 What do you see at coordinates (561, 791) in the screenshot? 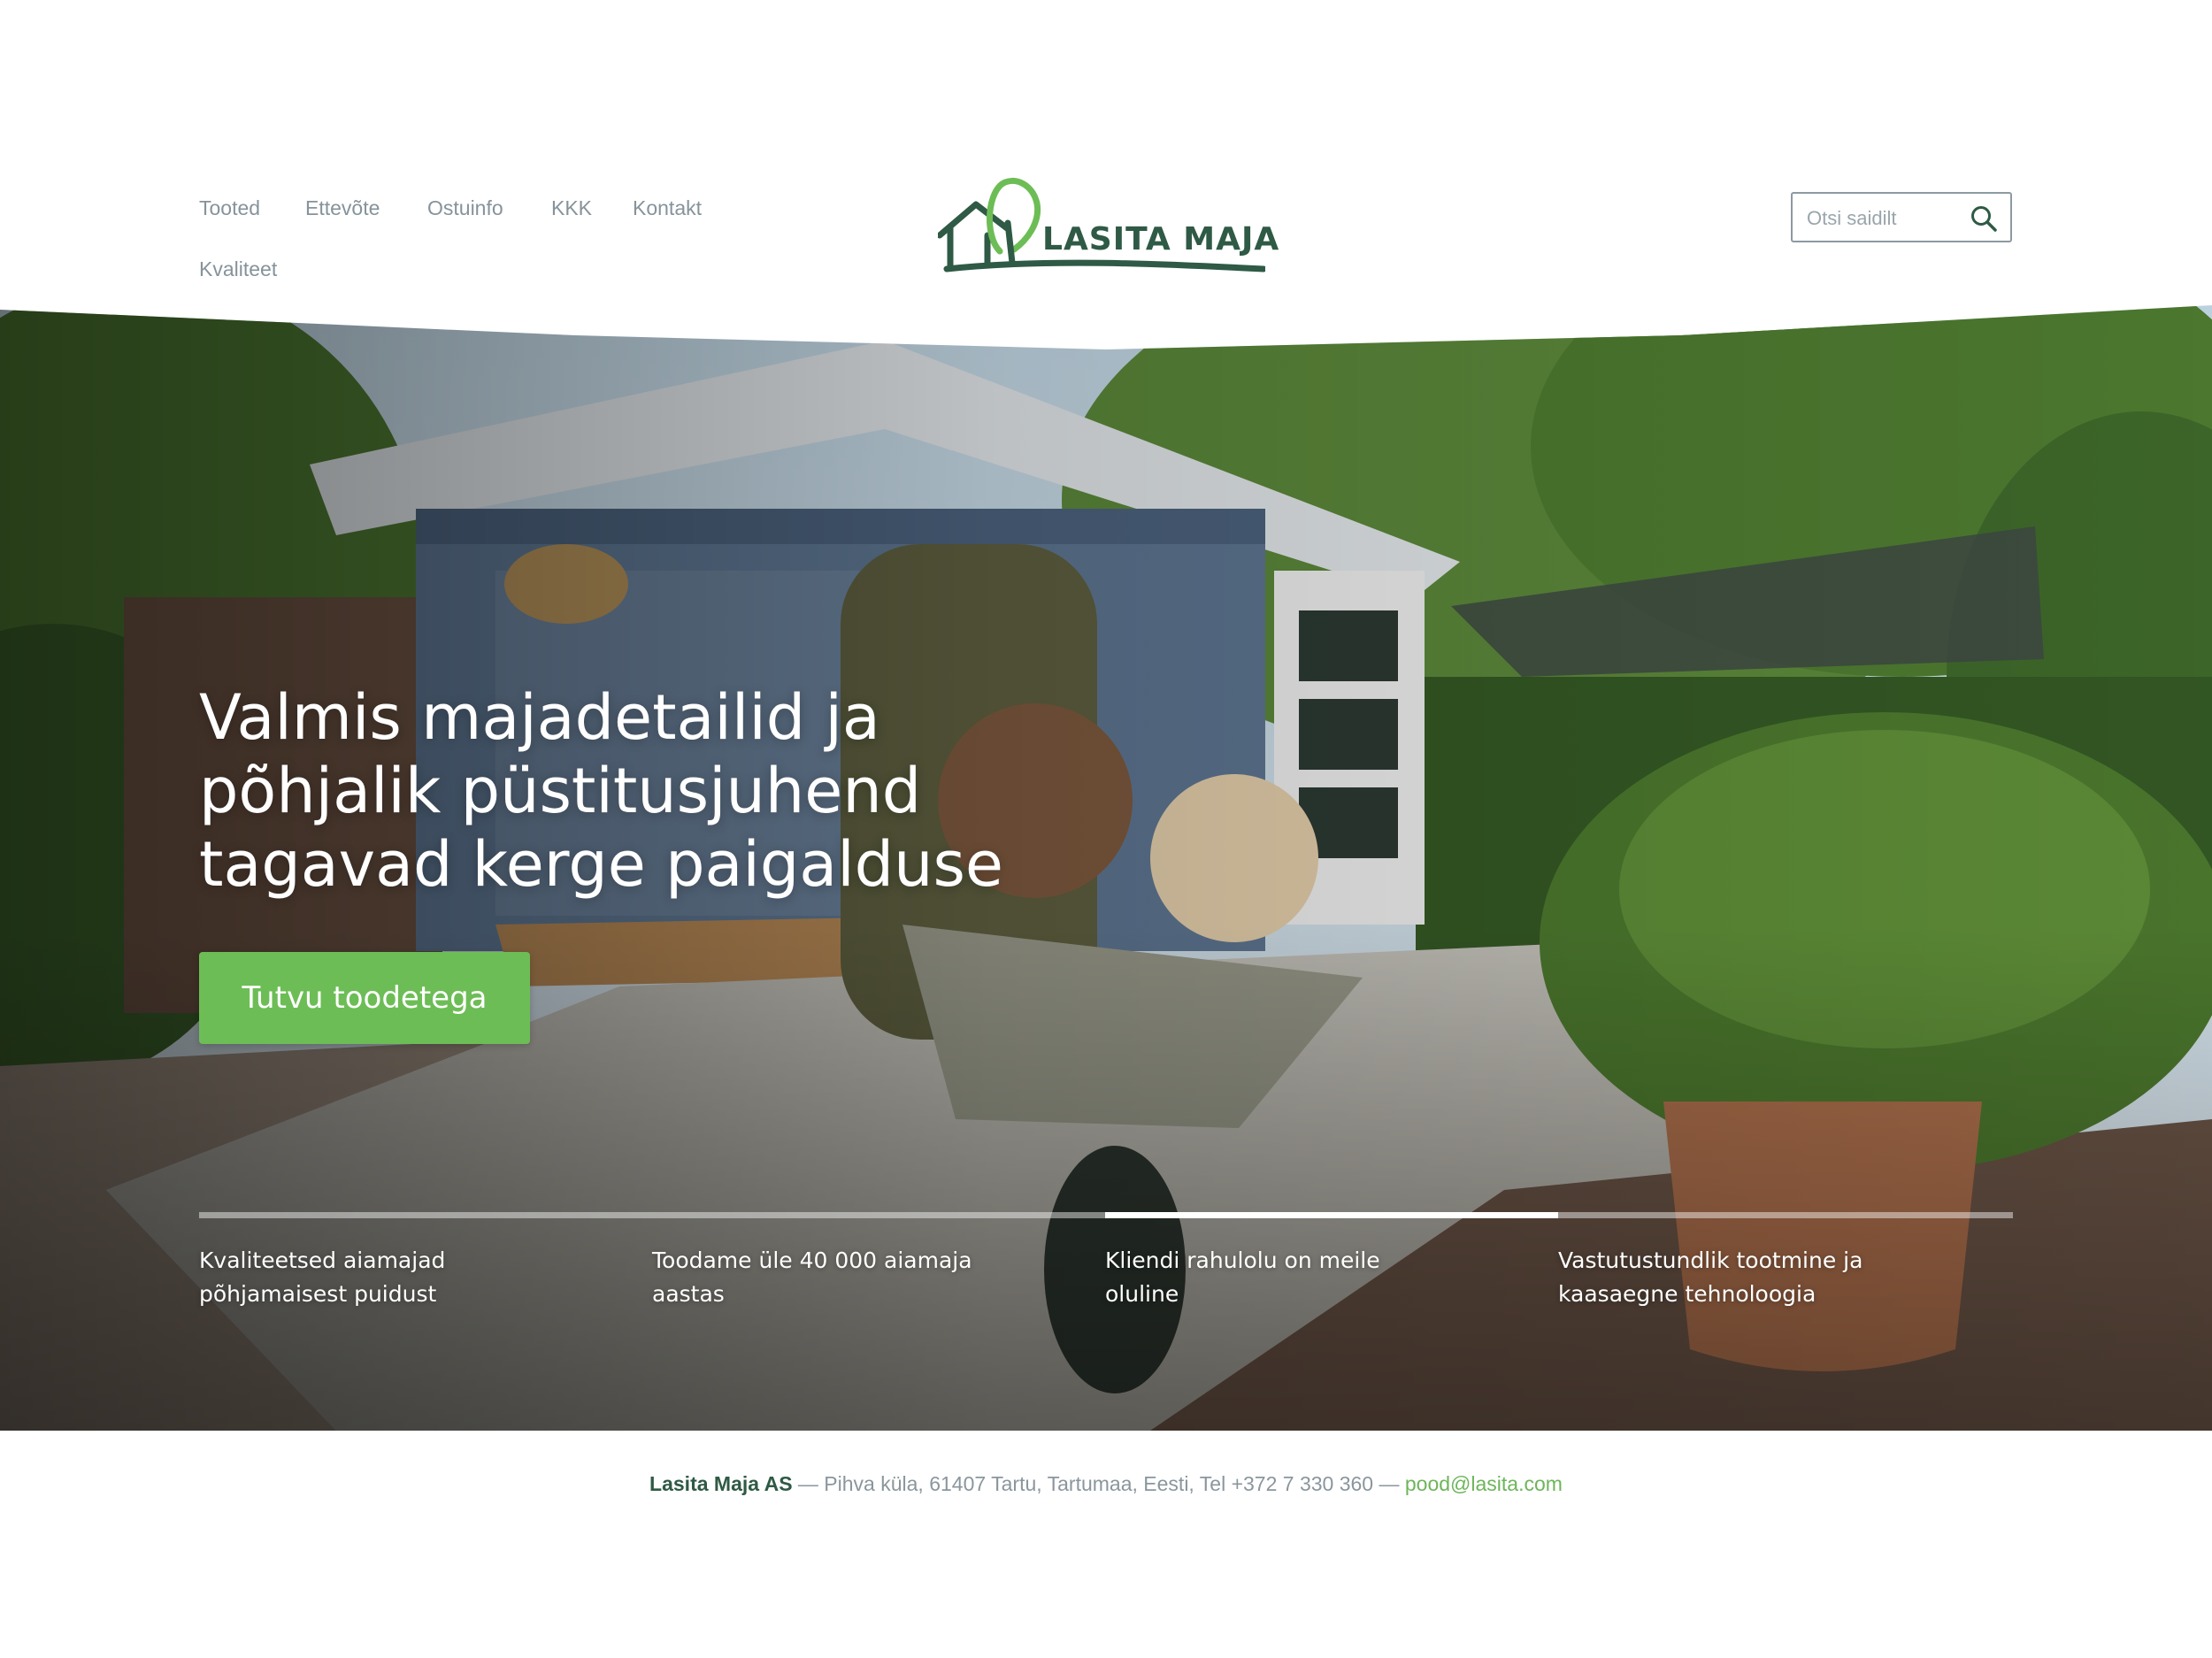
I see `hero-title-line: põhjalik püstitusjuhend` at bounding box center [561, 791].